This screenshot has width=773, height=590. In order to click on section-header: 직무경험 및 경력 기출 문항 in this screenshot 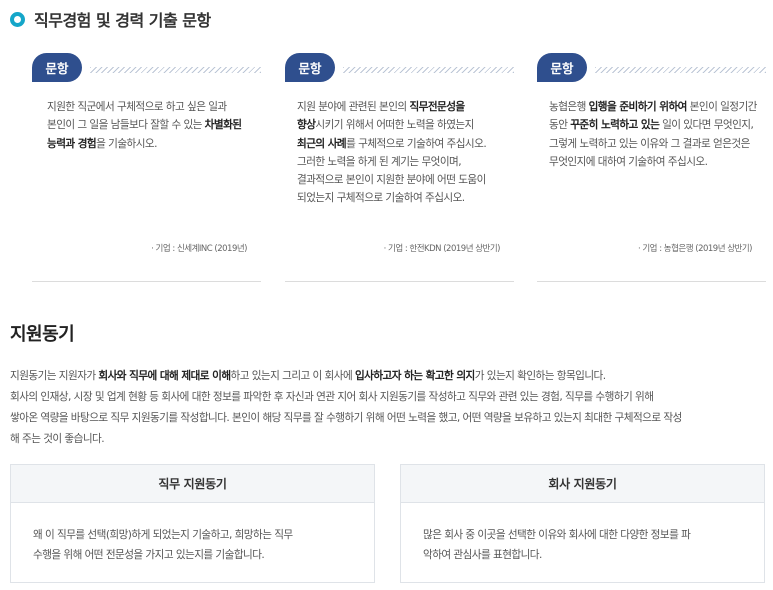, I will do `click(110, 19)`.